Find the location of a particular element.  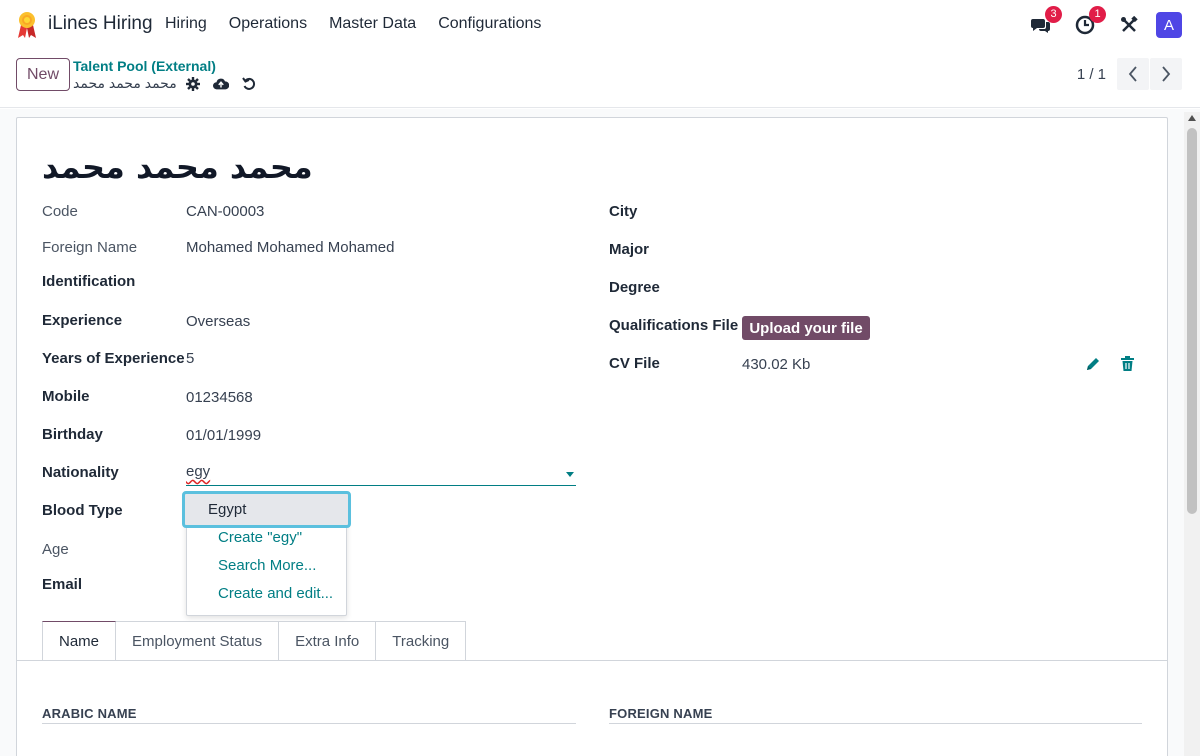

menu-configurations: Configurations is located at coordinates (489, 24).